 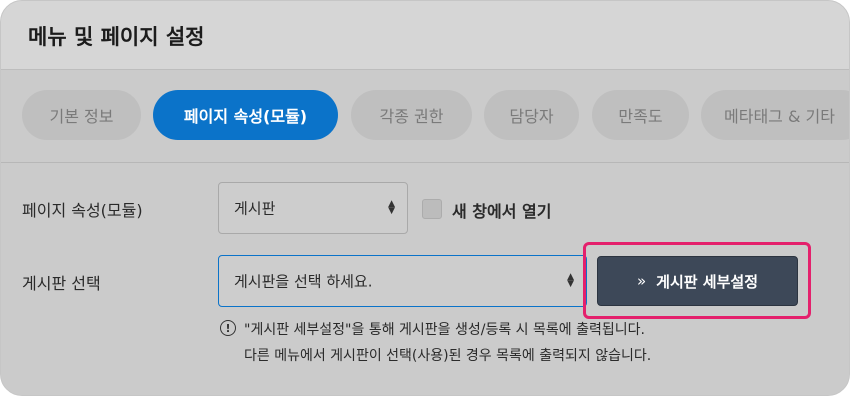 I want to click on tab-managers: 담당자, so click(x=531, y=115).